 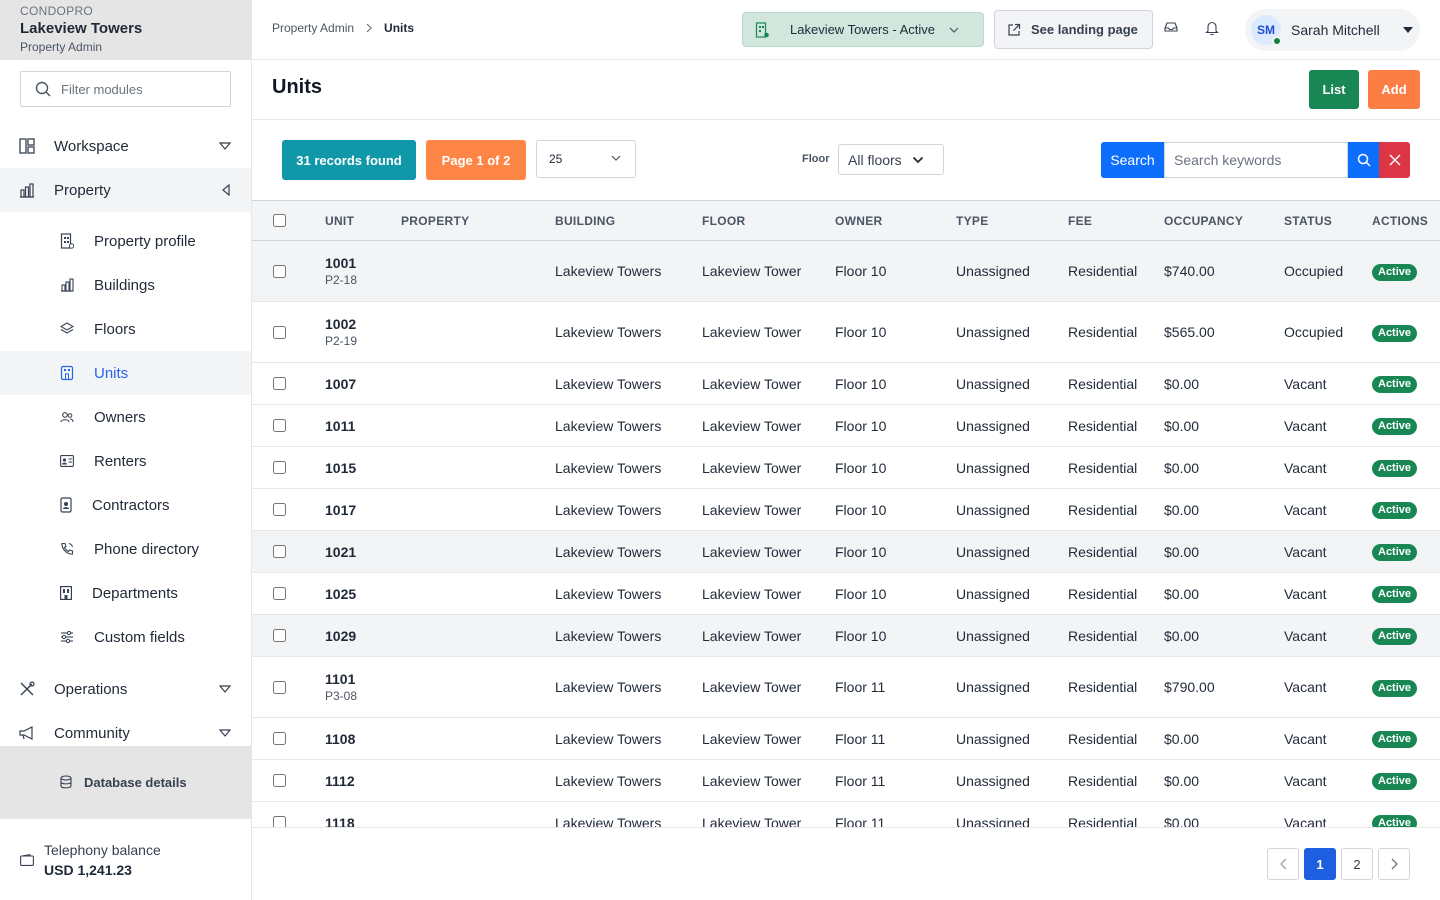 I want to click on sidebar-item-phone-directory: Phone directory, so click(x=125, y=549).